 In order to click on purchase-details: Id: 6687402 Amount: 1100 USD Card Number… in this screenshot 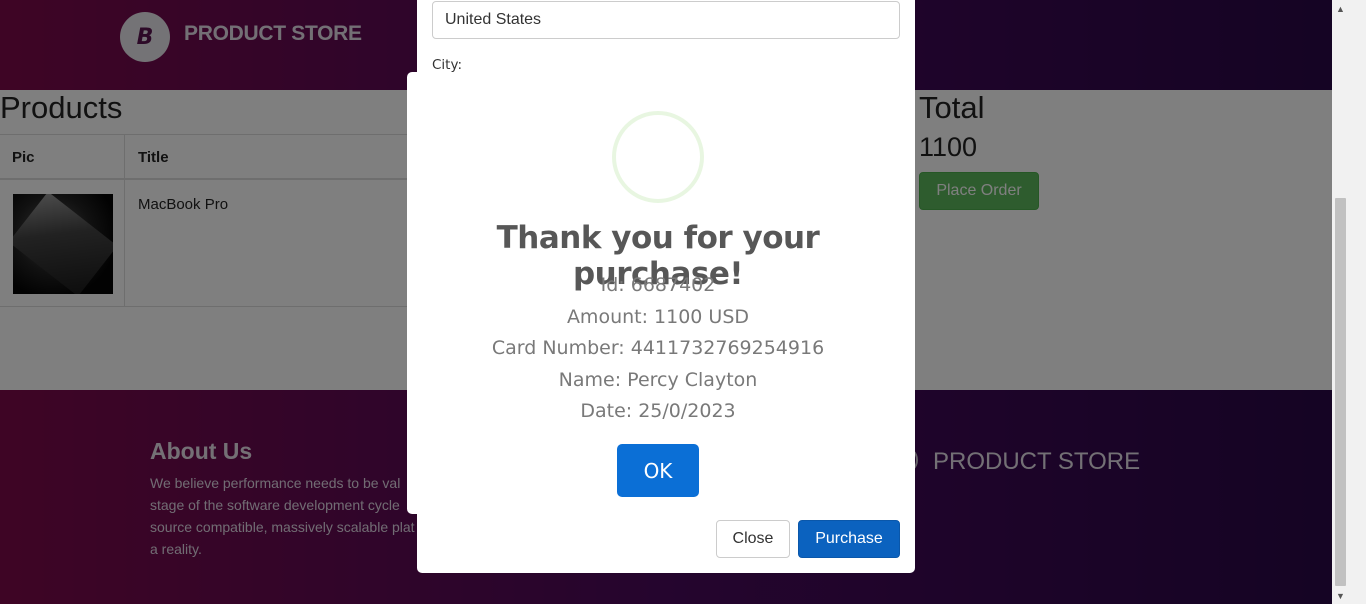, I will do `click(658, 349)`.